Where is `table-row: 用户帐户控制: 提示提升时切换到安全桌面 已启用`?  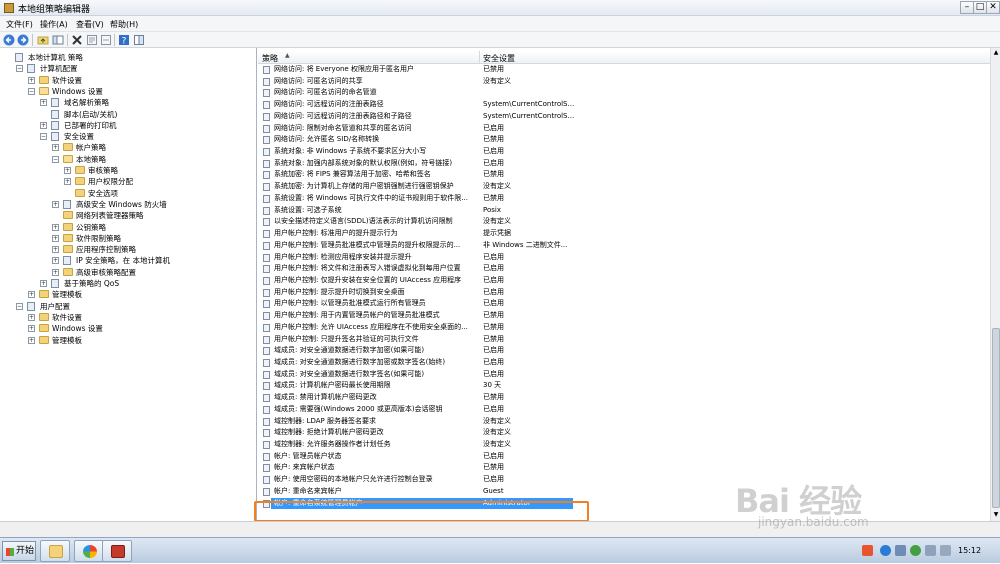 table-row: 用户帐户控制: 提示提升时切换到安全桌面 已启用 is located at coordinates (624, 293).